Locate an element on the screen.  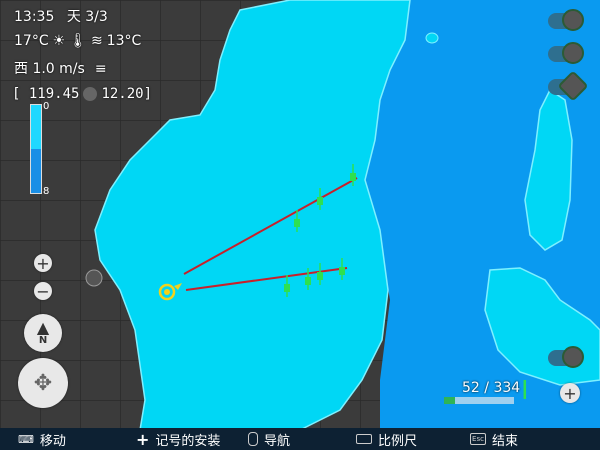
coordinates: [ 119.45 12.20] is located at coordinates (82, 94).